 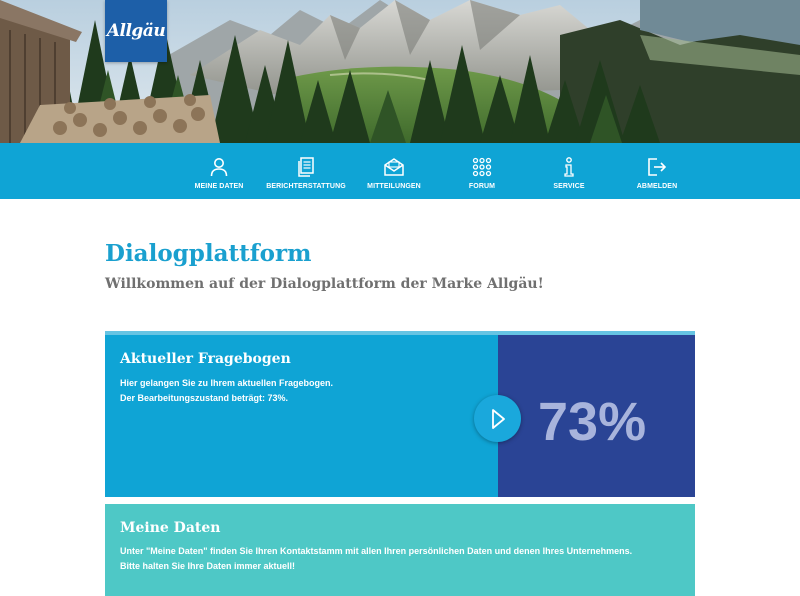 I want to click on open-questionnaire-button, so click(x=497, y=418).